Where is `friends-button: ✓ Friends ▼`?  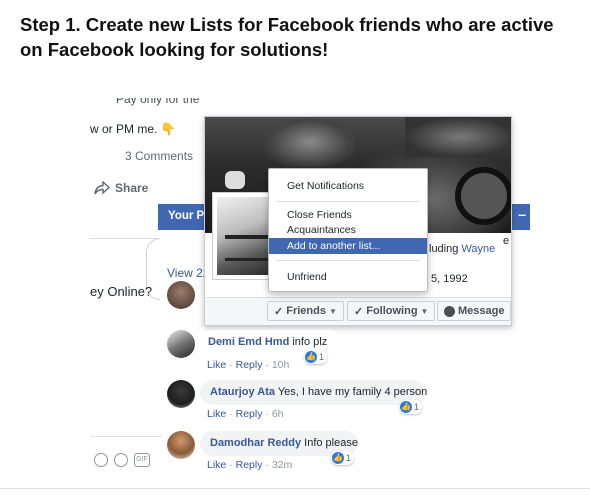
friends-button: ✓ Friends ▼ is located at coordinates (305, 311).